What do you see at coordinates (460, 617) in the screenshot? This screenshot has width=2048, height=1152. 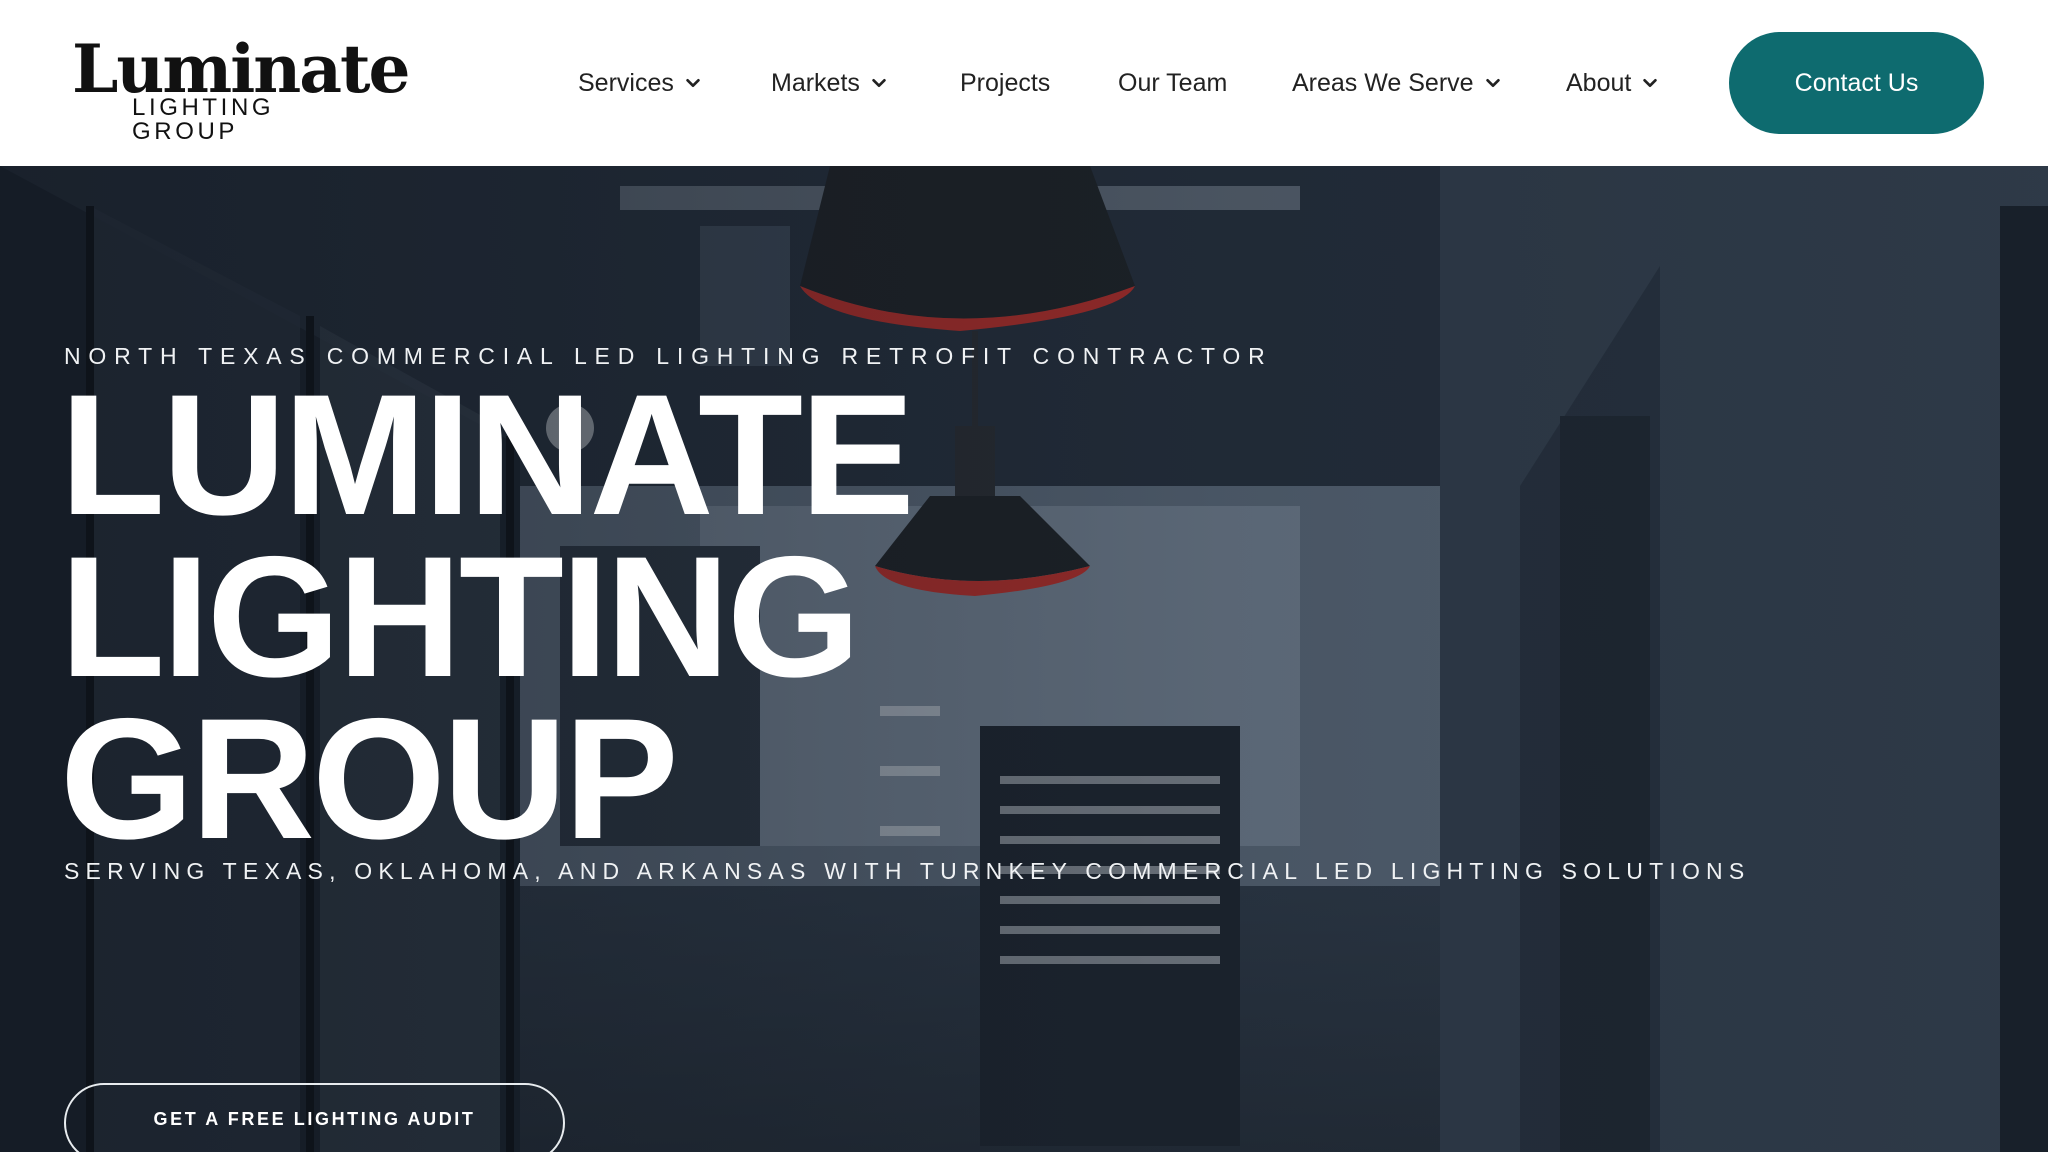 I see `hero-title-line: LIGHTING` at bounding box center [460, 617].